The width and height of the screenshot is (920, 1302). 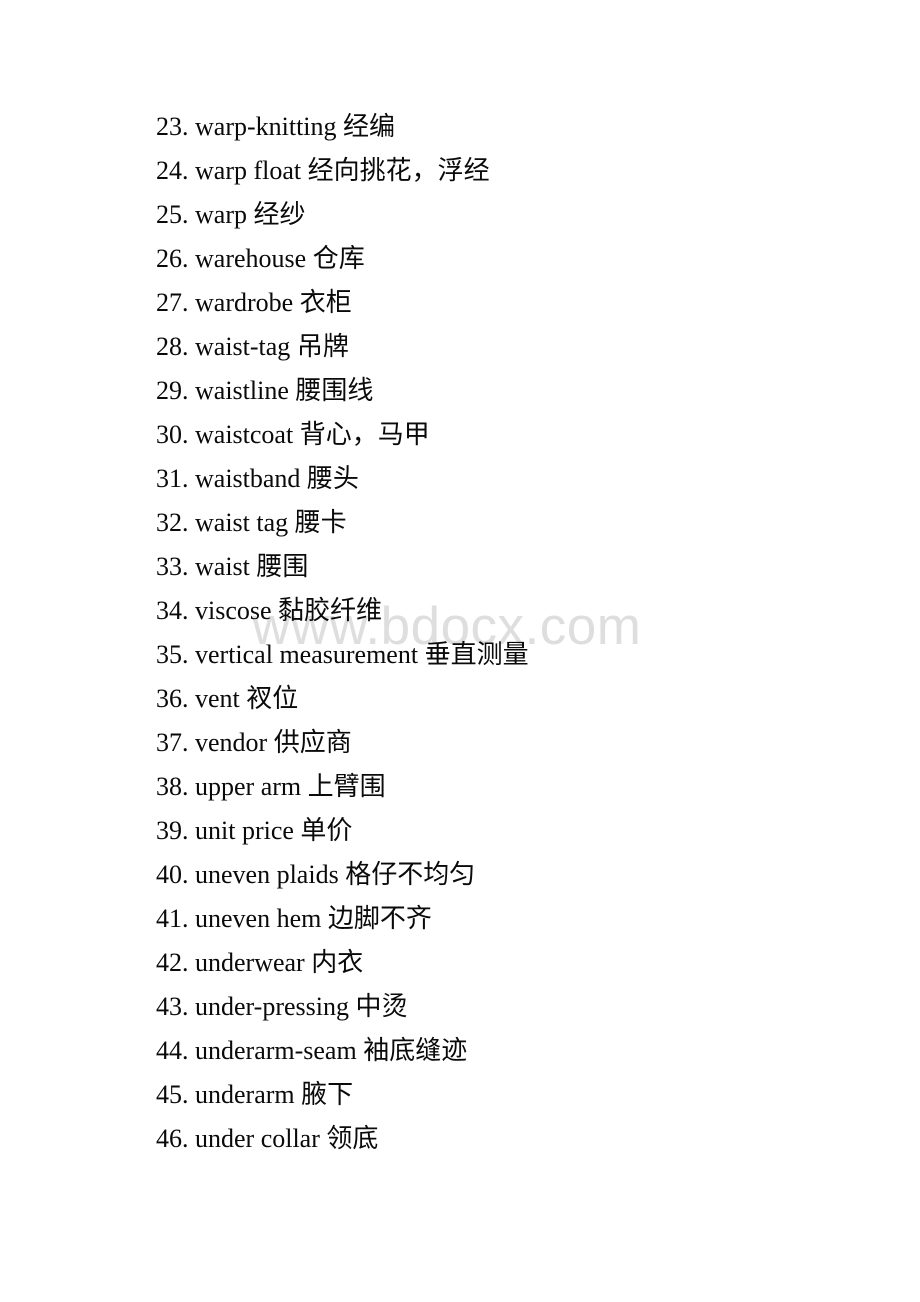 I want to click on glossary-entry: 40. uneven plaids 格仔不均匀, so click(x=460, y=875).